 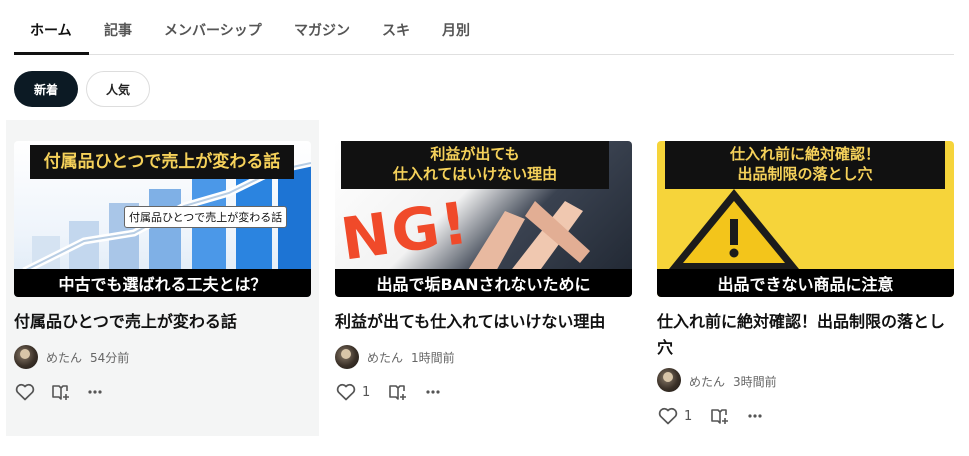 I want to click on thumbnail-tooltip-label: 付属品ひとつで売上が変わる話, so click(x=206, y=217).